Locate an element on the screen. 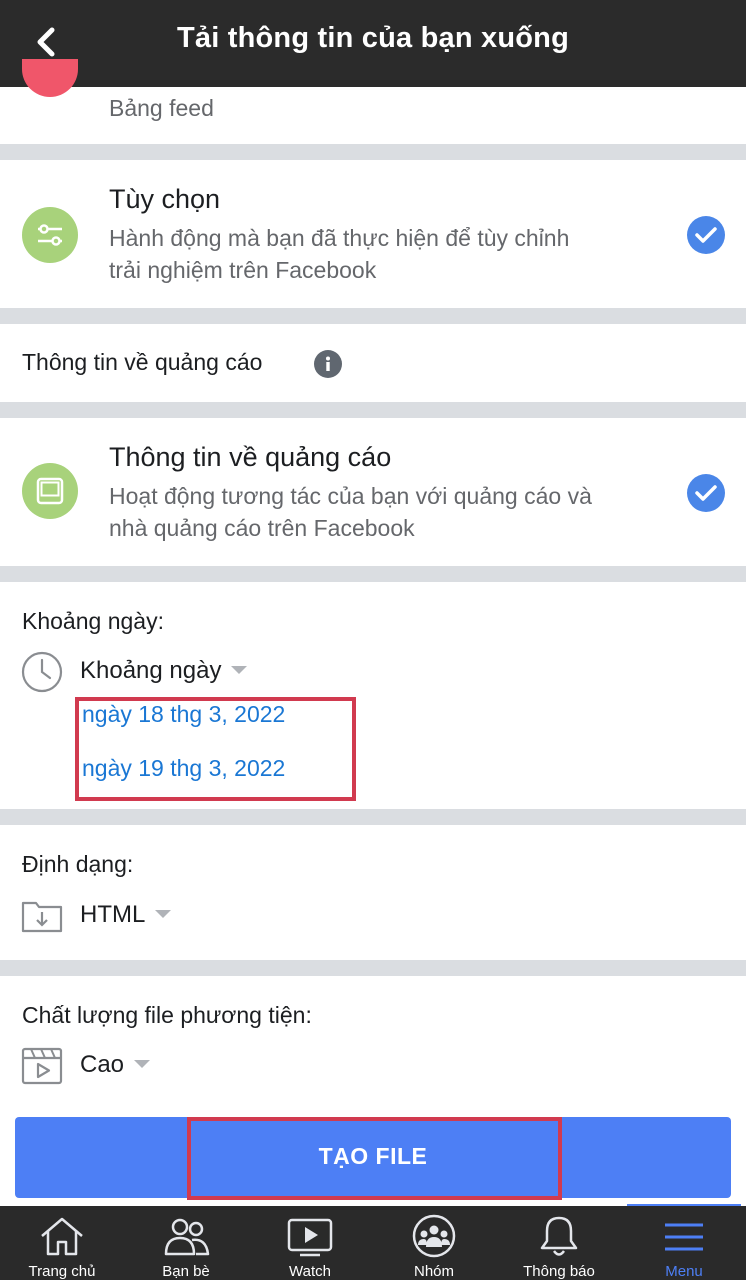 The image size is (746, 1280). quality-value: Cao is located at coordinates (102, 1064).